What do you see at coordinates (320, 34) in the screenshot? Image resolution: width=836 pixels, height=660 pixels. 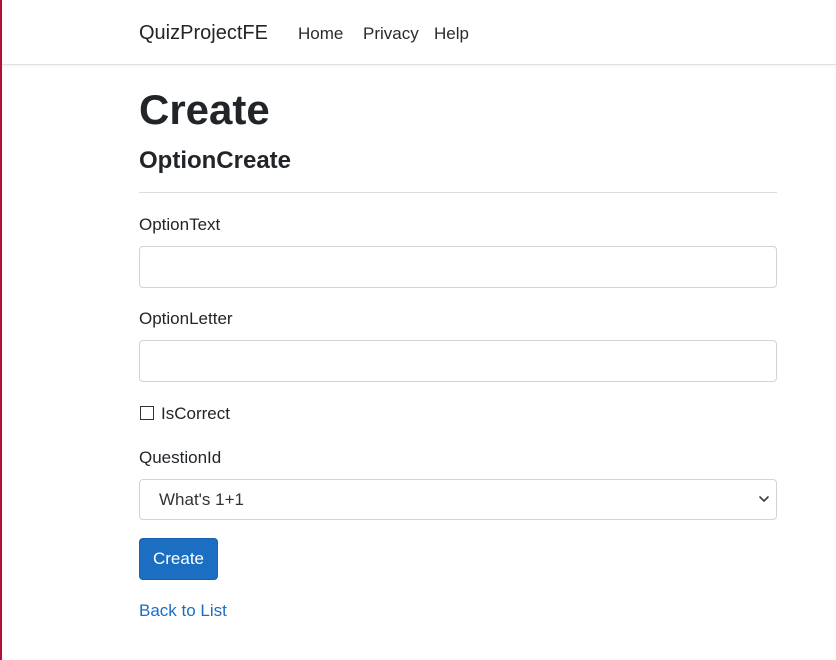 I see `nav-link-home: Home` at bounding box center [320, 34].